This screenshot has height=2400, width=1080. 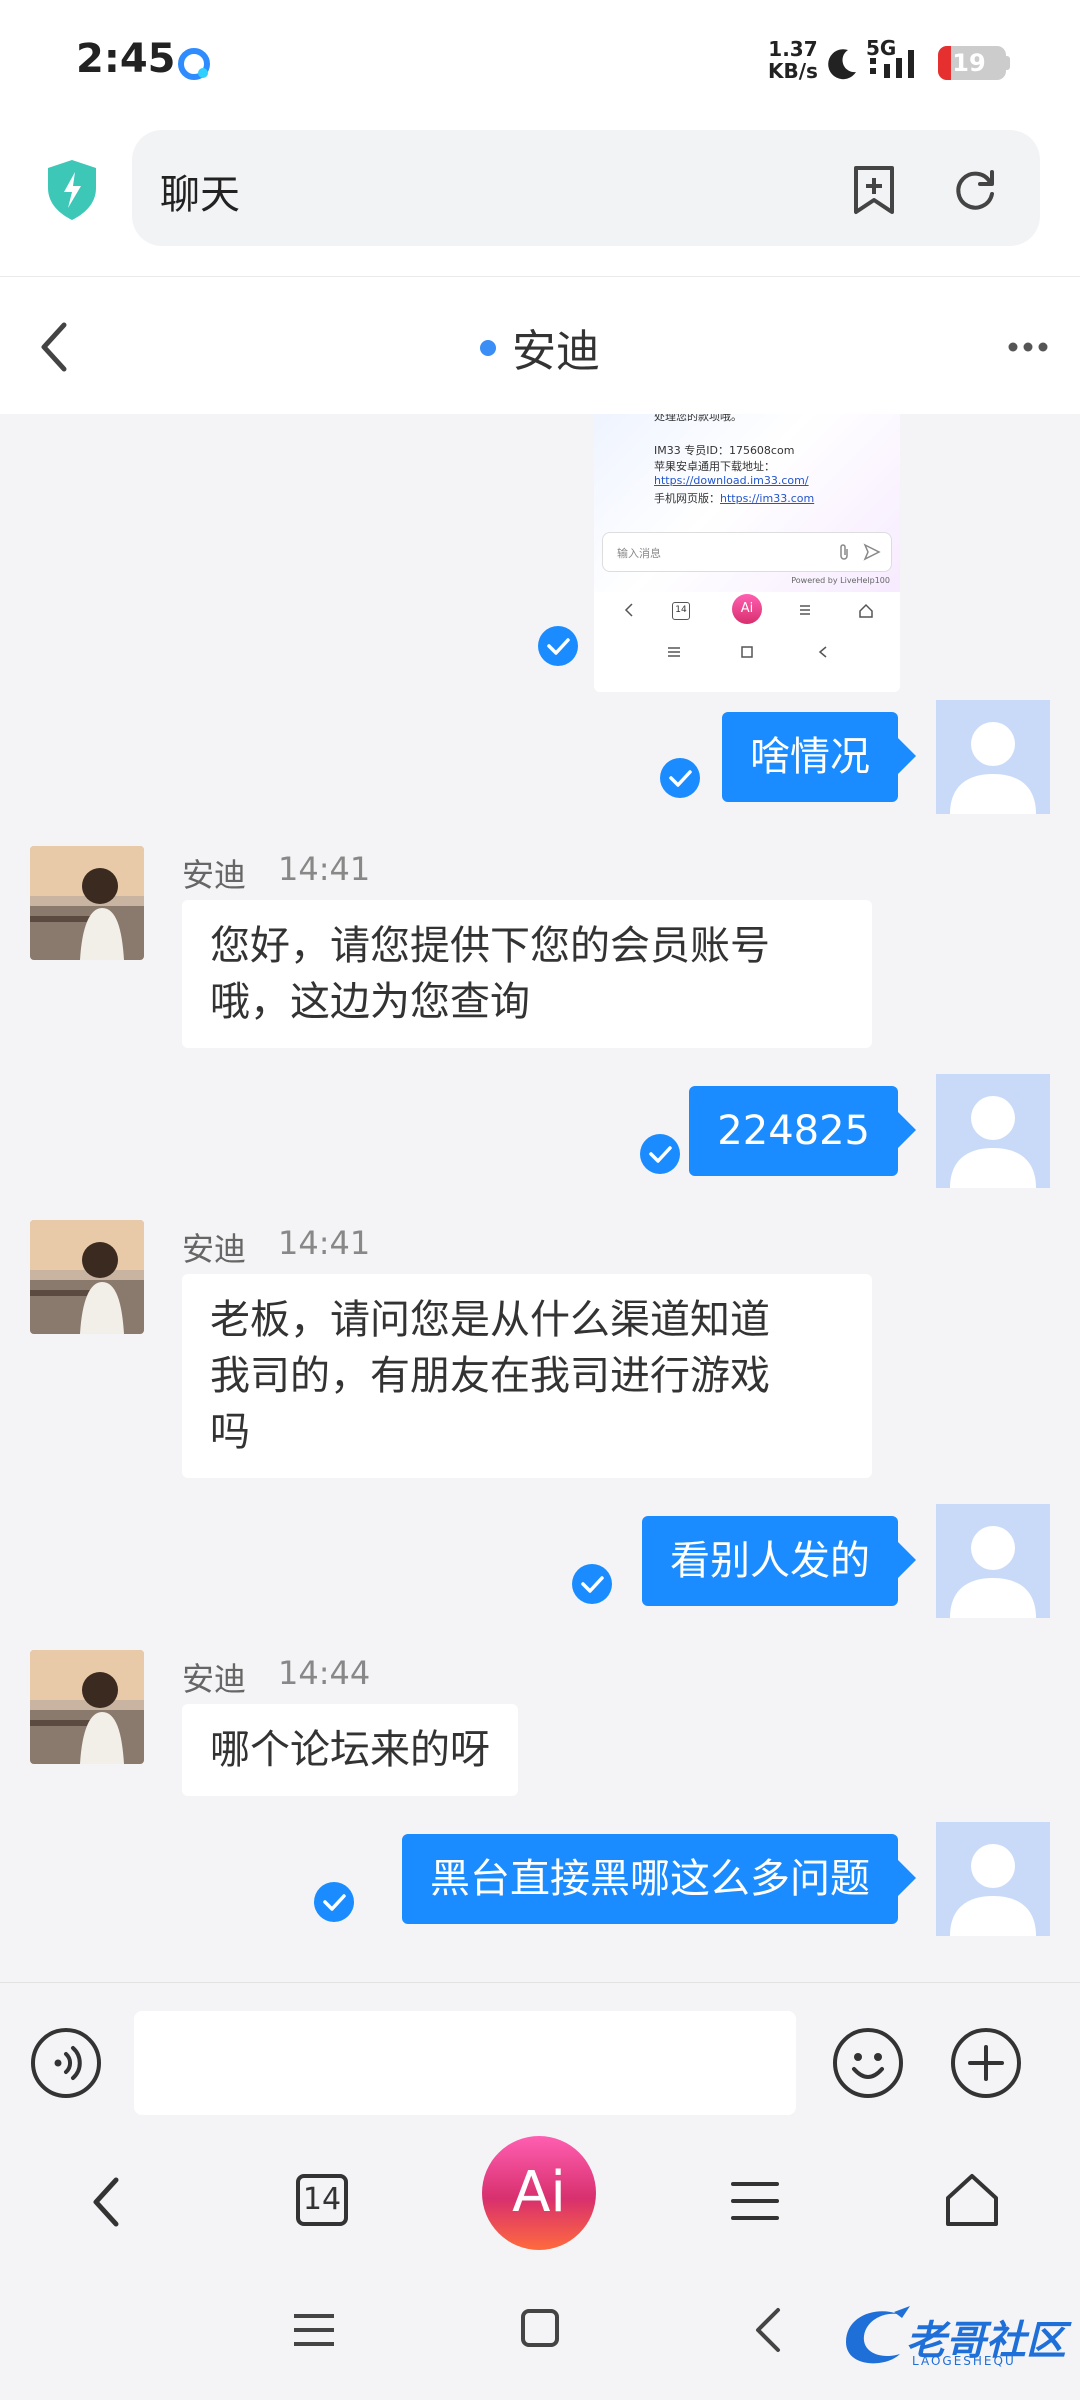 What do you see at coordinates (490, 1320) in the screenshot?
I see `message-line: 老板，请问您是从什么渠道知道` at bounding box center [490, 1320].